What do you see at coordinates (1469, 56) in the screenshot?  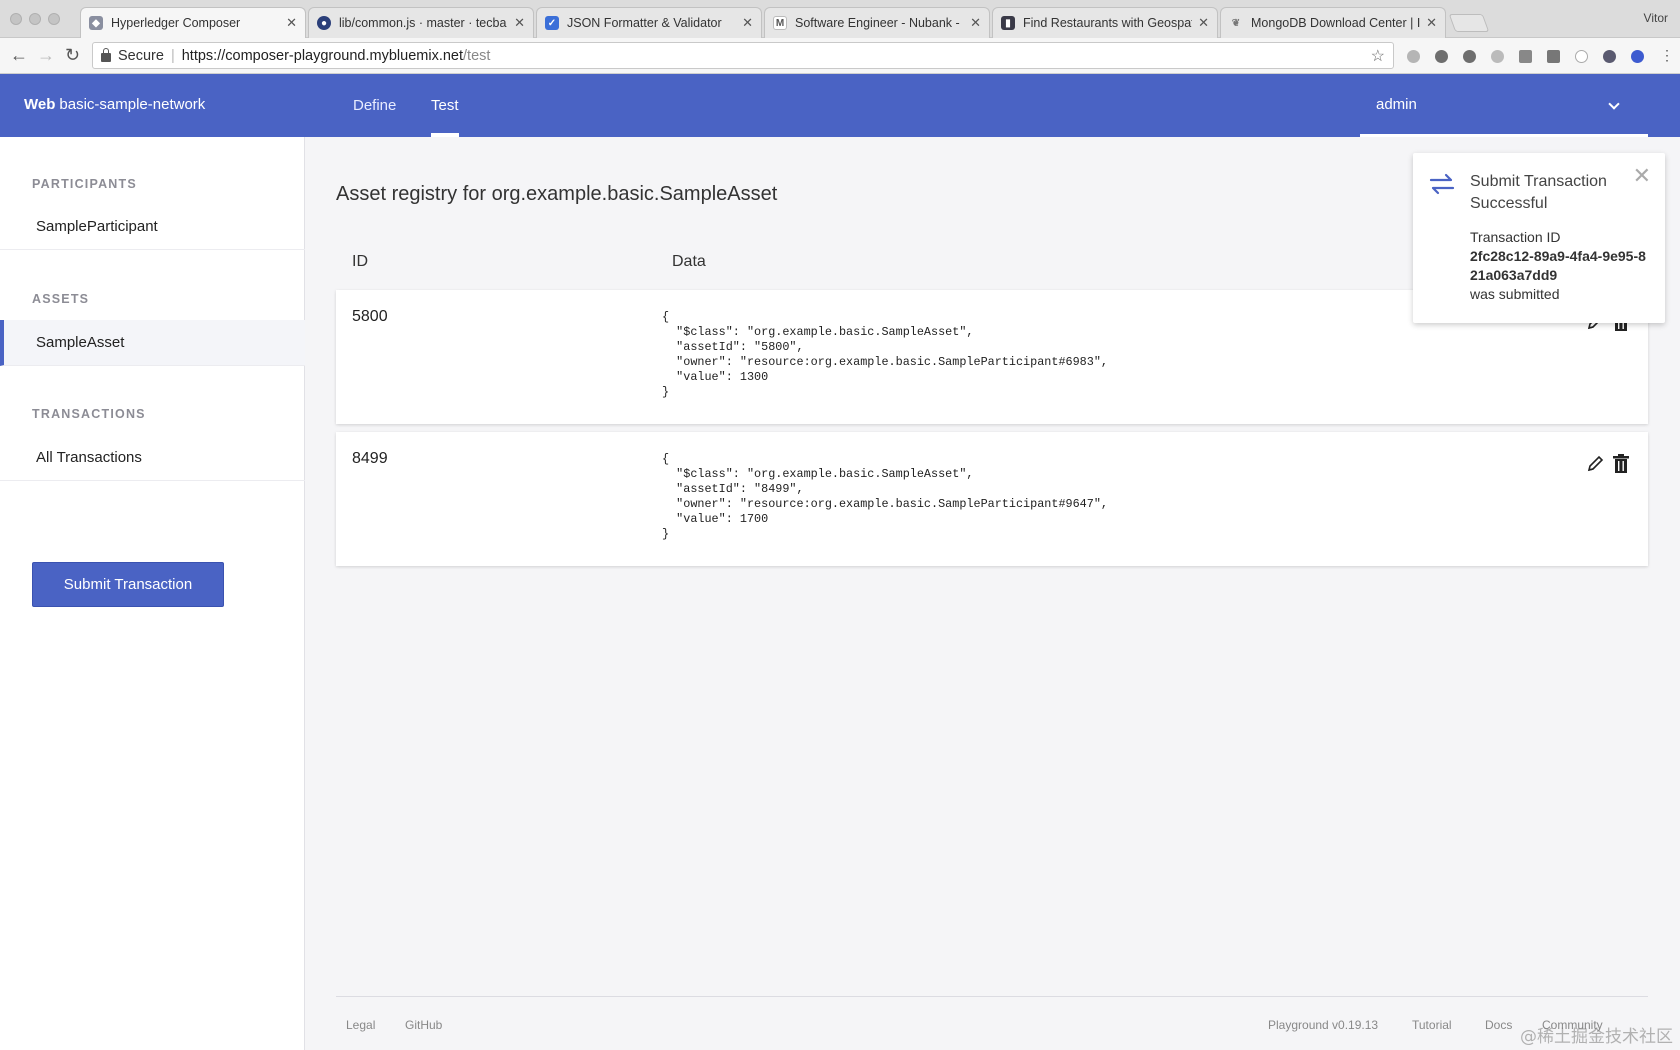 I see `adblock-icon` at bounding box center [1469, 56].